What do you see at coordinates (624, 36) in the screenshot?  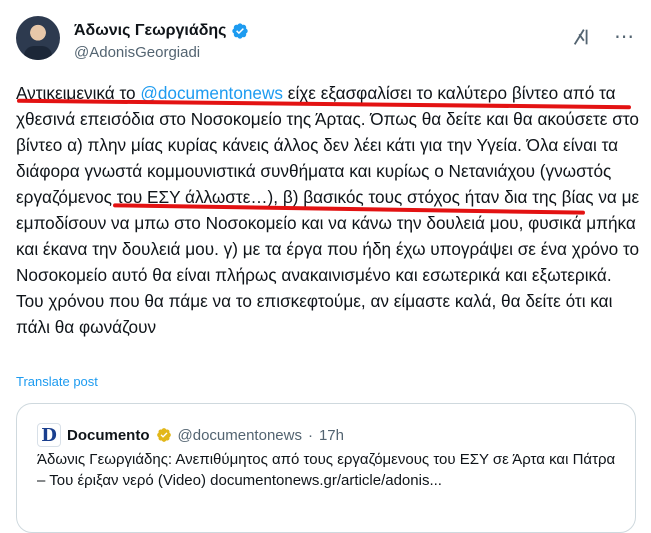 I see `more-options-icon: ⋯` at bounding box center [624, 36].